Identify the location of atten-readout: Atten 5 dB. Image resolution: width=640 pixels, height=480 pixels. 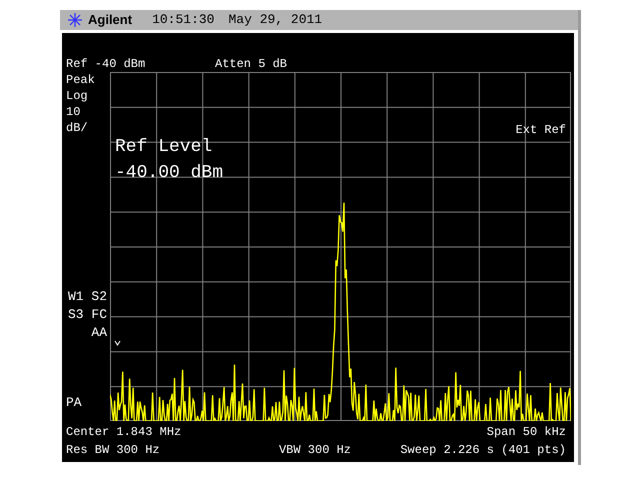
(251, 64).